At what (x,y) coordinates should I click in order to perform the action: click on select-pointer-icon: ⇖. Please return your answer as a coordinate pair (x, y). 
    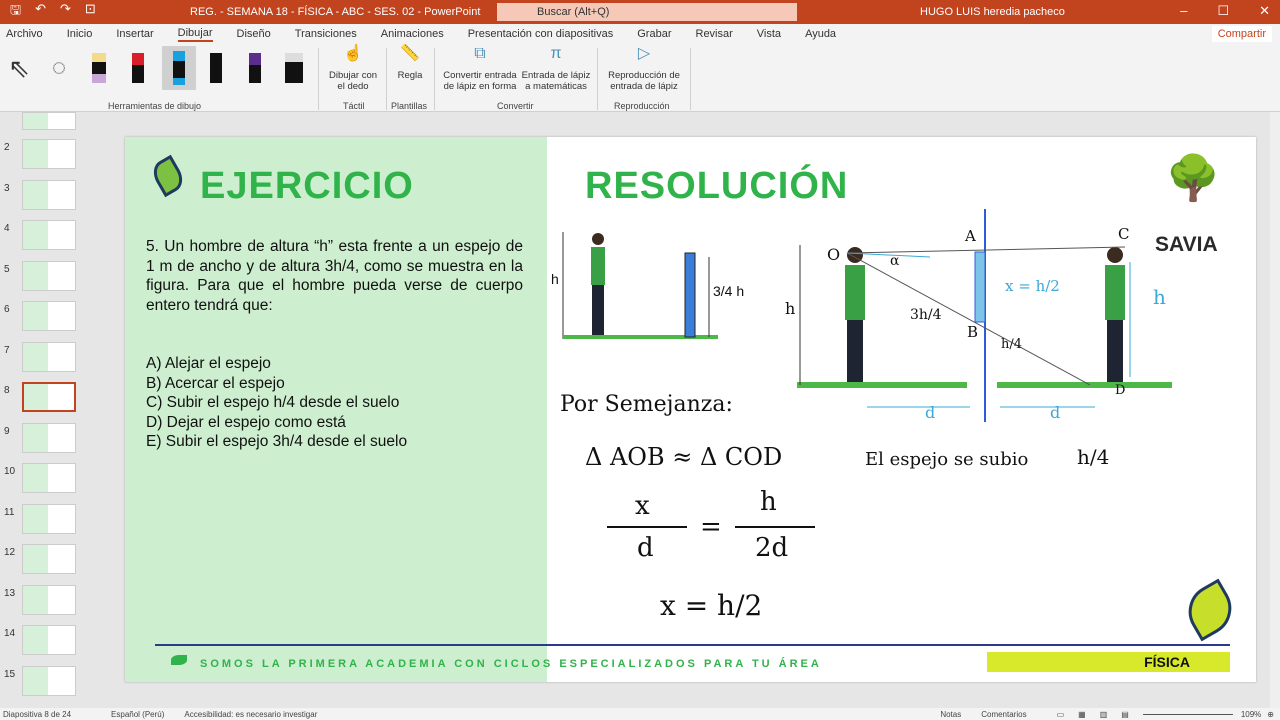
    Looking at the image, I should click on (19, 68).